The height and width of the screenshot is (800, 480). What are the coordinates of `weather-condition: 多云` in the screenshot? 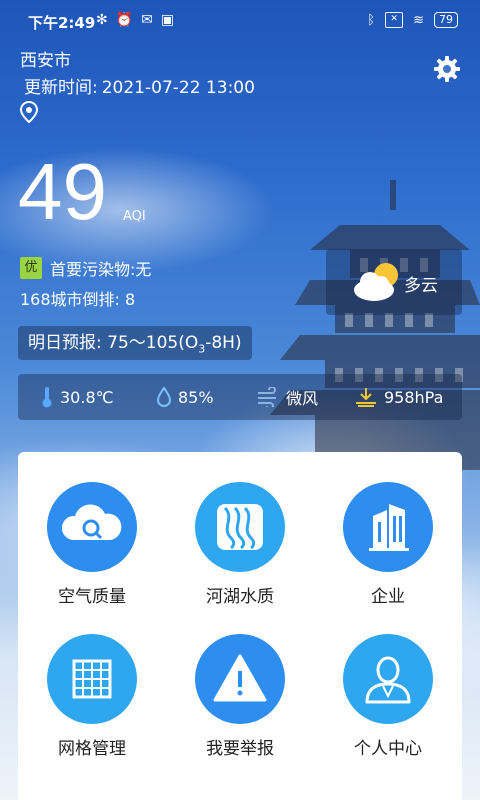 It's located at (421, 286).